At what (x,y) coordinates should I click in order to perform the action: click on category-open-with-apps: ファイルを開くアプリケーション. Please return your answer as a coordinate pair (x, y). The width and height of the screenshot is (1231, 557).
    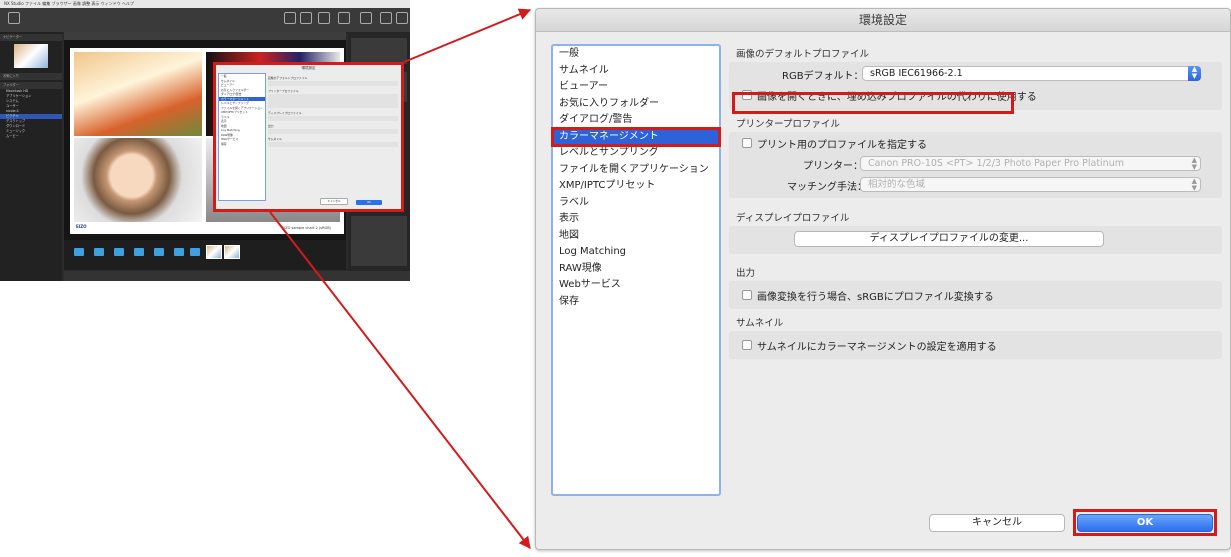
    Looking at the image, I should click on (636, 170).